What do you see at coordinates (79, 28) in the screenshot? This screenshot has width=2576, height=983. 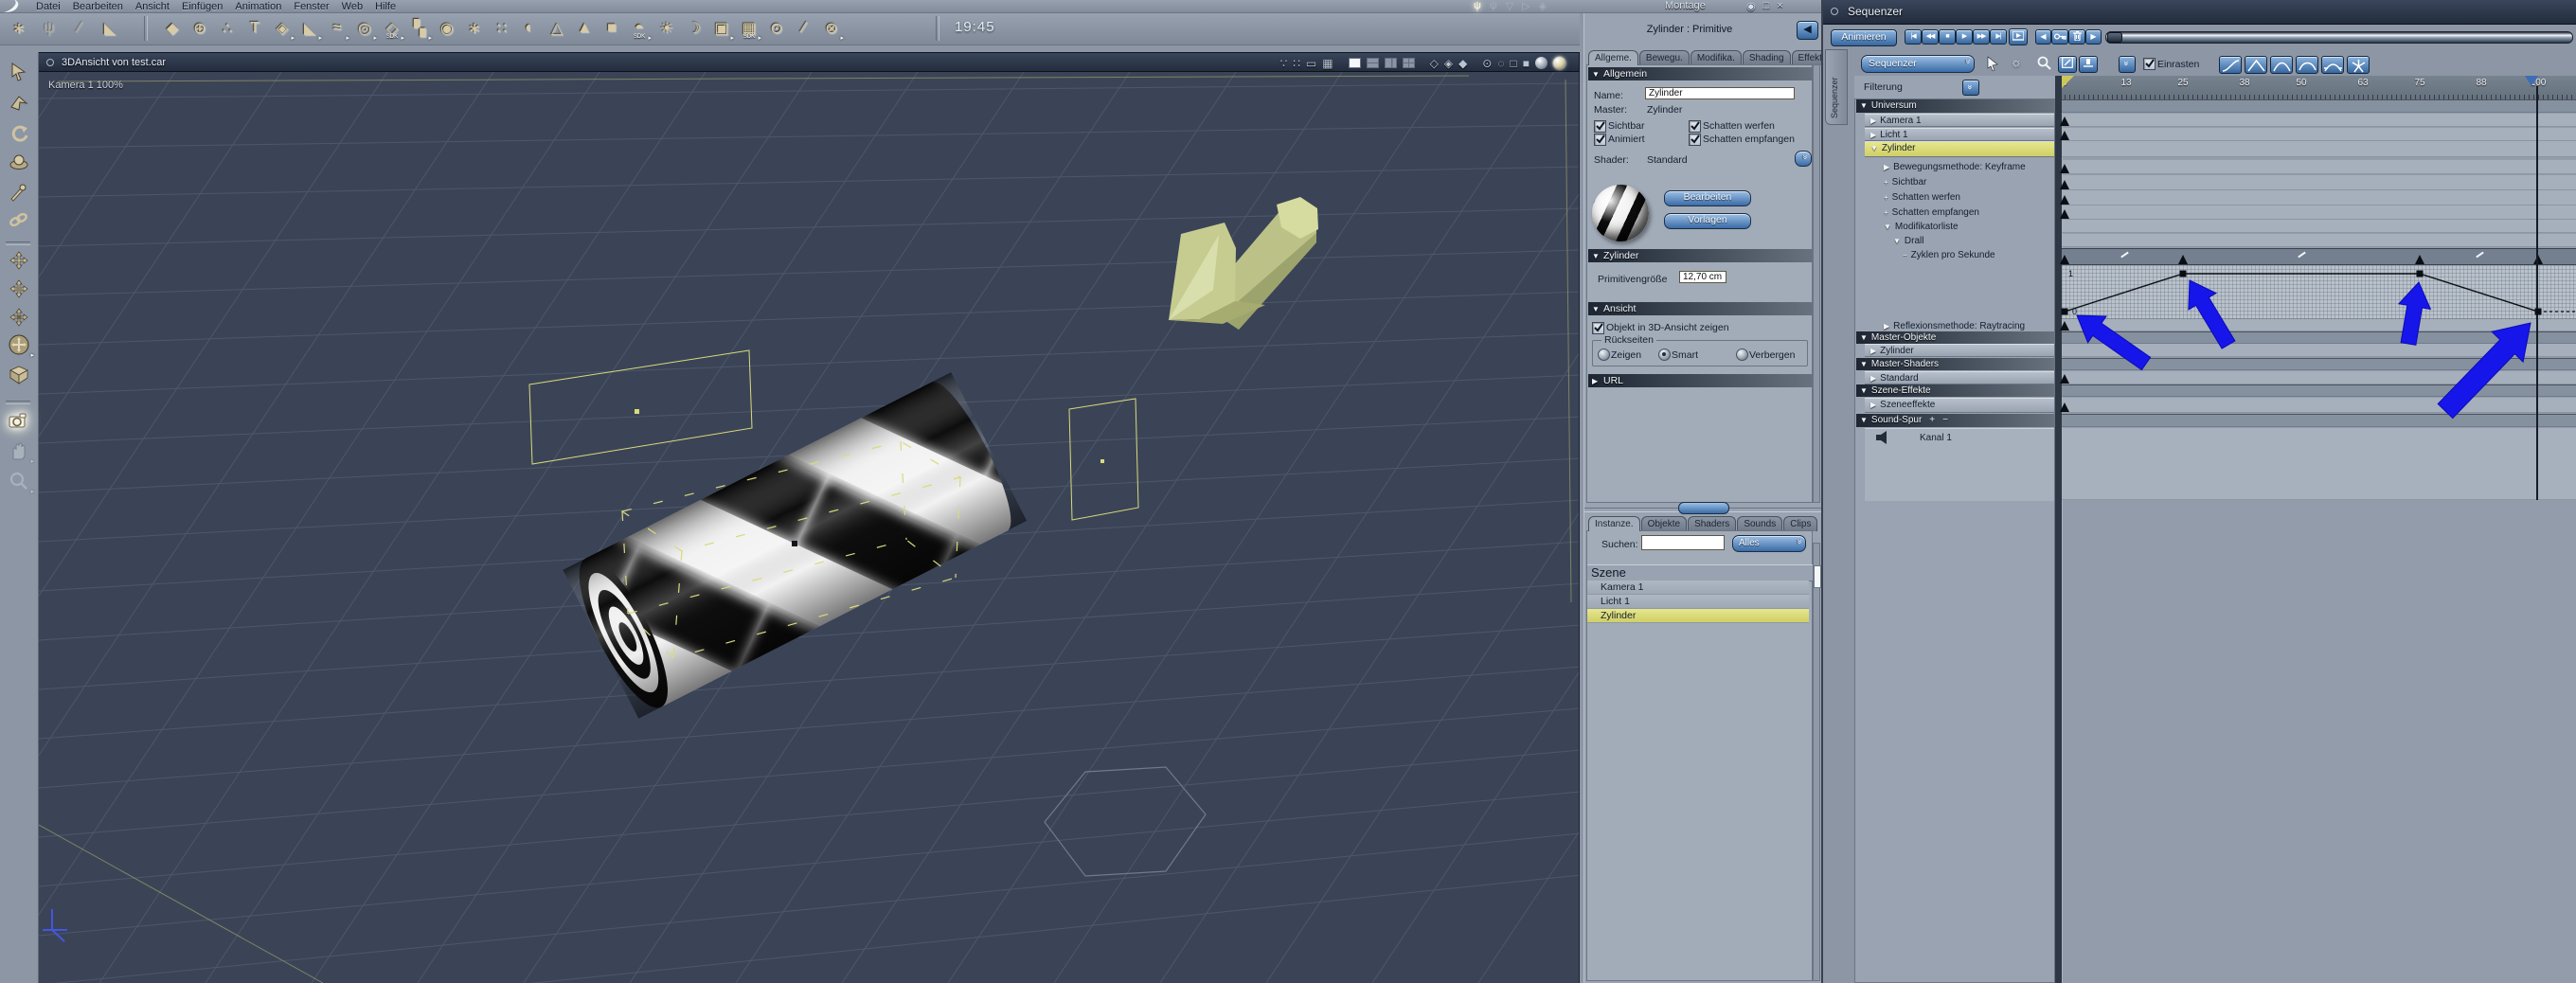 I see `tool-brush: ∕` at bounding box center [79, 28].